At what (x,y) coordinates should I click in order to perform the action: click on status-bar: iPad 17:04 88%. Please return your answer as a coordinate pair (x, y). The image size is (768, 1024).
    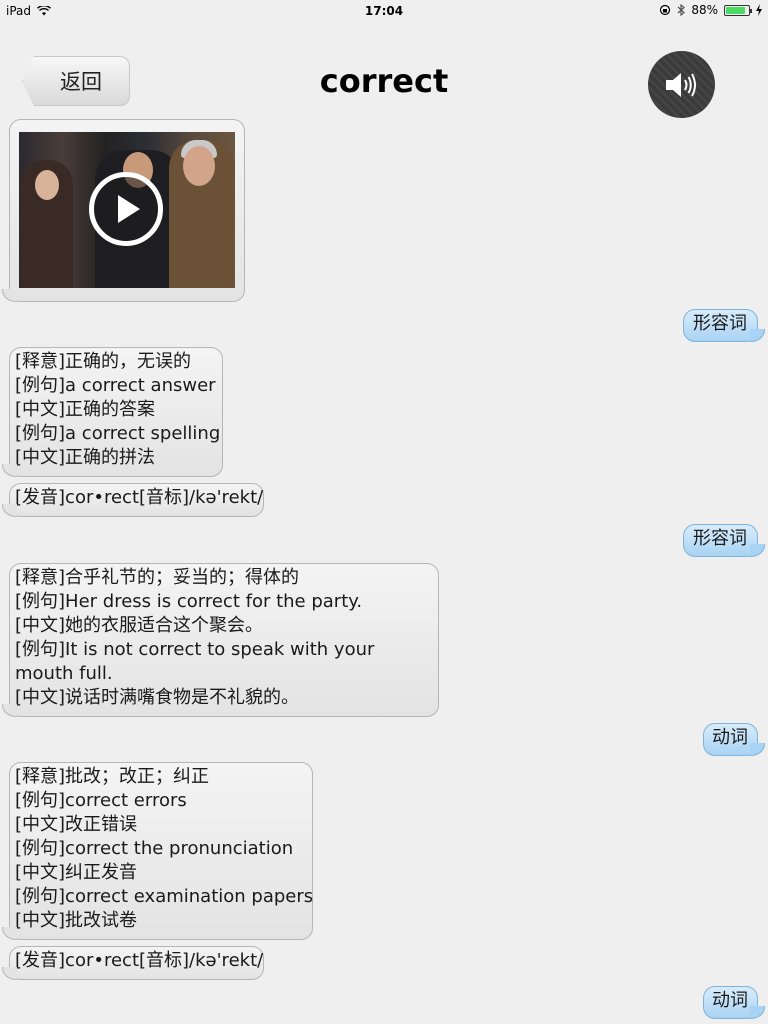
    Looking at the image, I should click on (384, 11).